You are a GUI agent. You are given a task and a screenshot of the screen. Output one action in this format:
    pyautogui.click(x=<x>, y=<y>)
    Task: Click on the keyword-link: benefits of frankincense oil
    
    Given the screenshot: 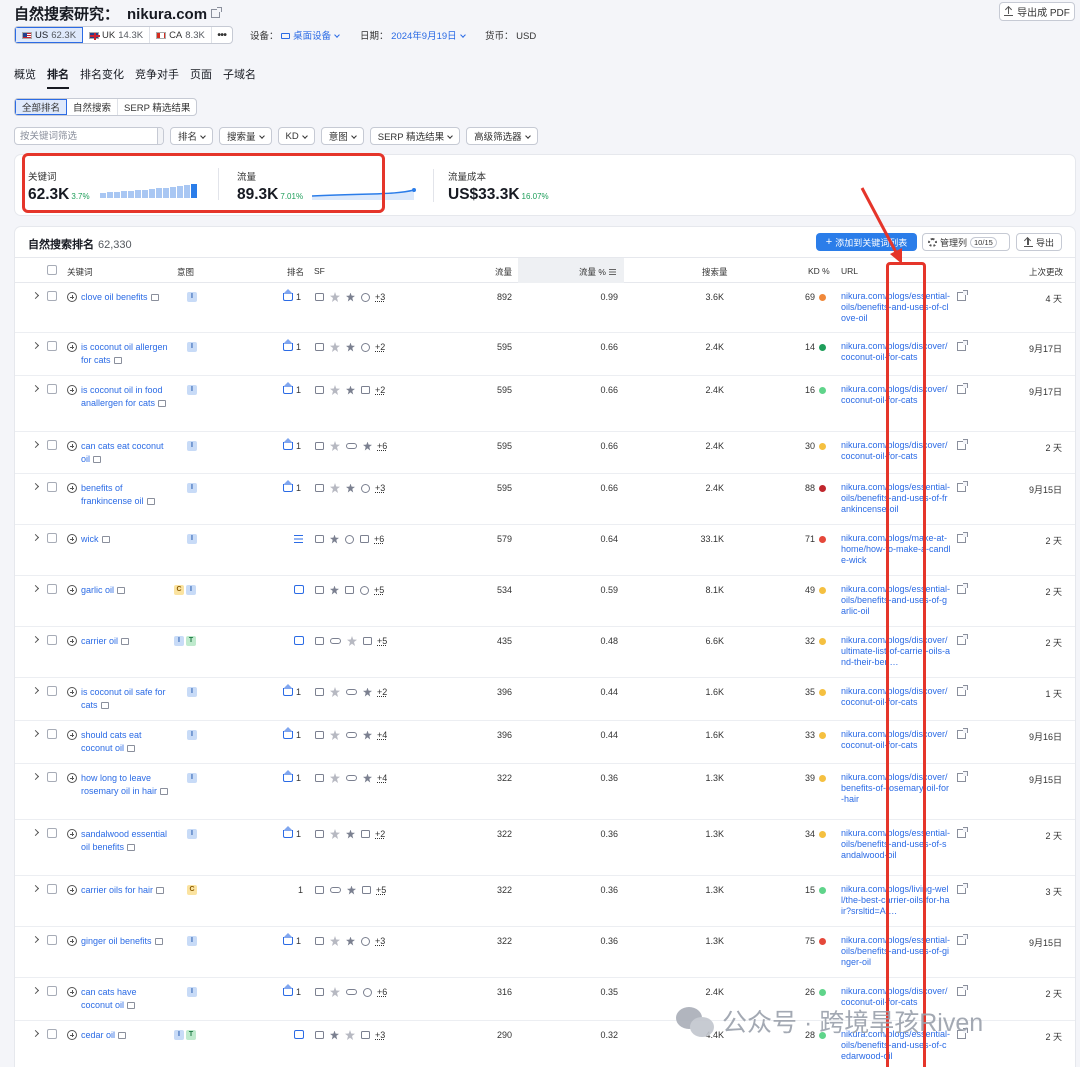 What is the action you would take?
    pyautogui.click(x=125, y=495)
    